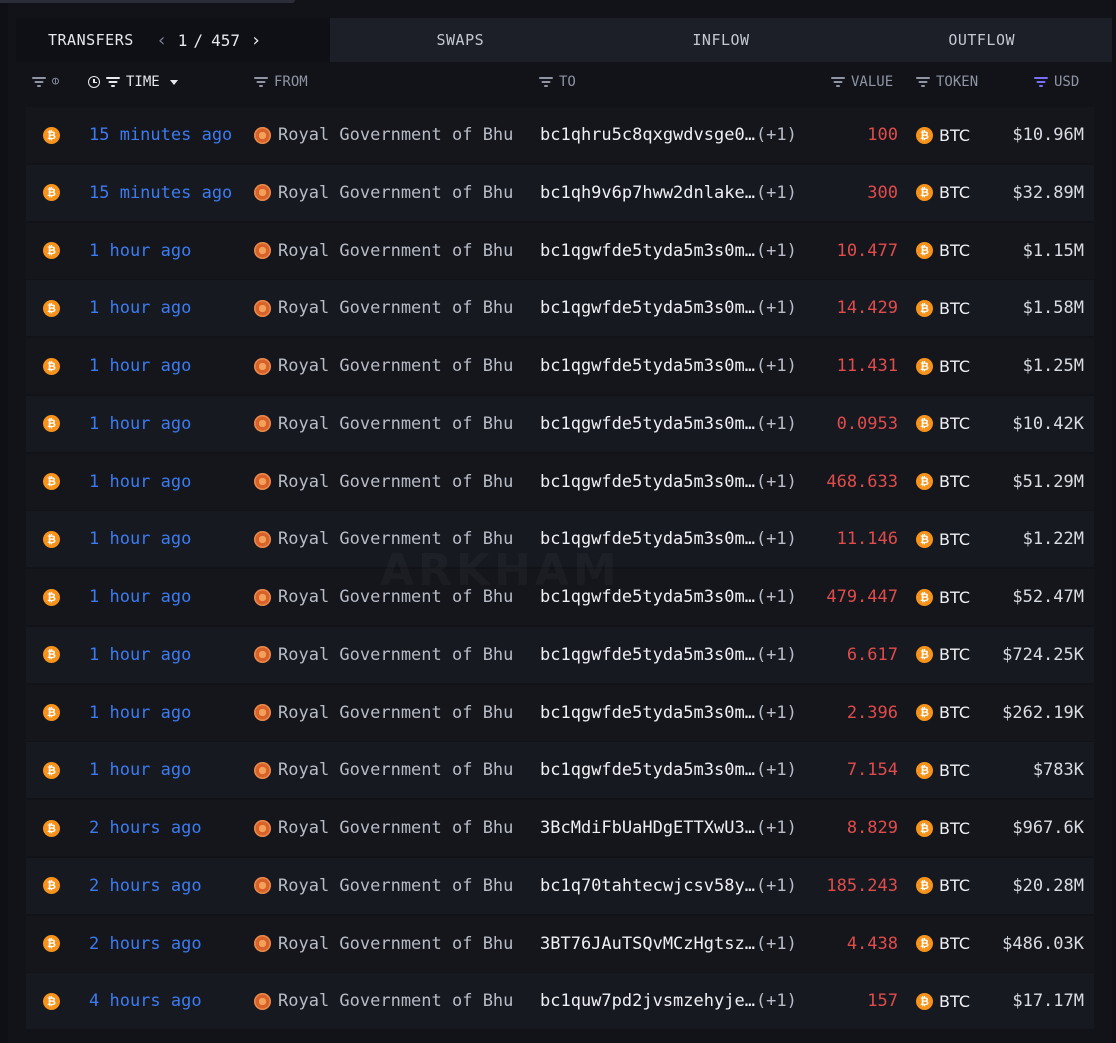 The image size is (1116, 1043). I want to click on tab-transfers: TRANSFERS ‹ 1 / 457 ›, so click(173, 40).